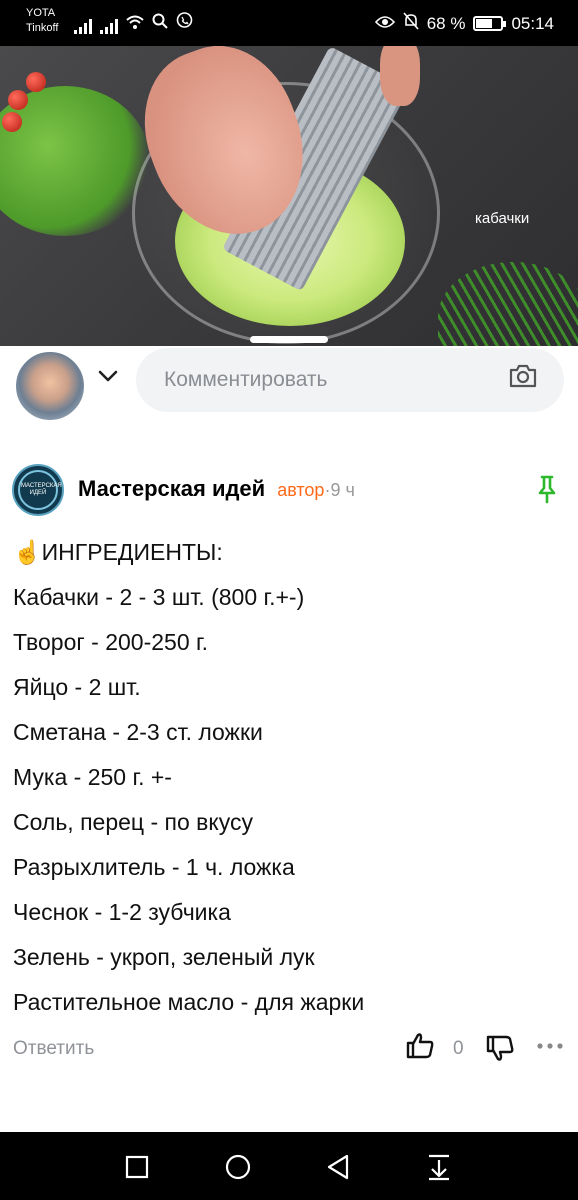 This screenshot has height=1200, width=578. Describe the element at coordinates (138, 732) in the screenshot. I see `comment-line: Сметана - 2-3 ст. ложки` at that location.